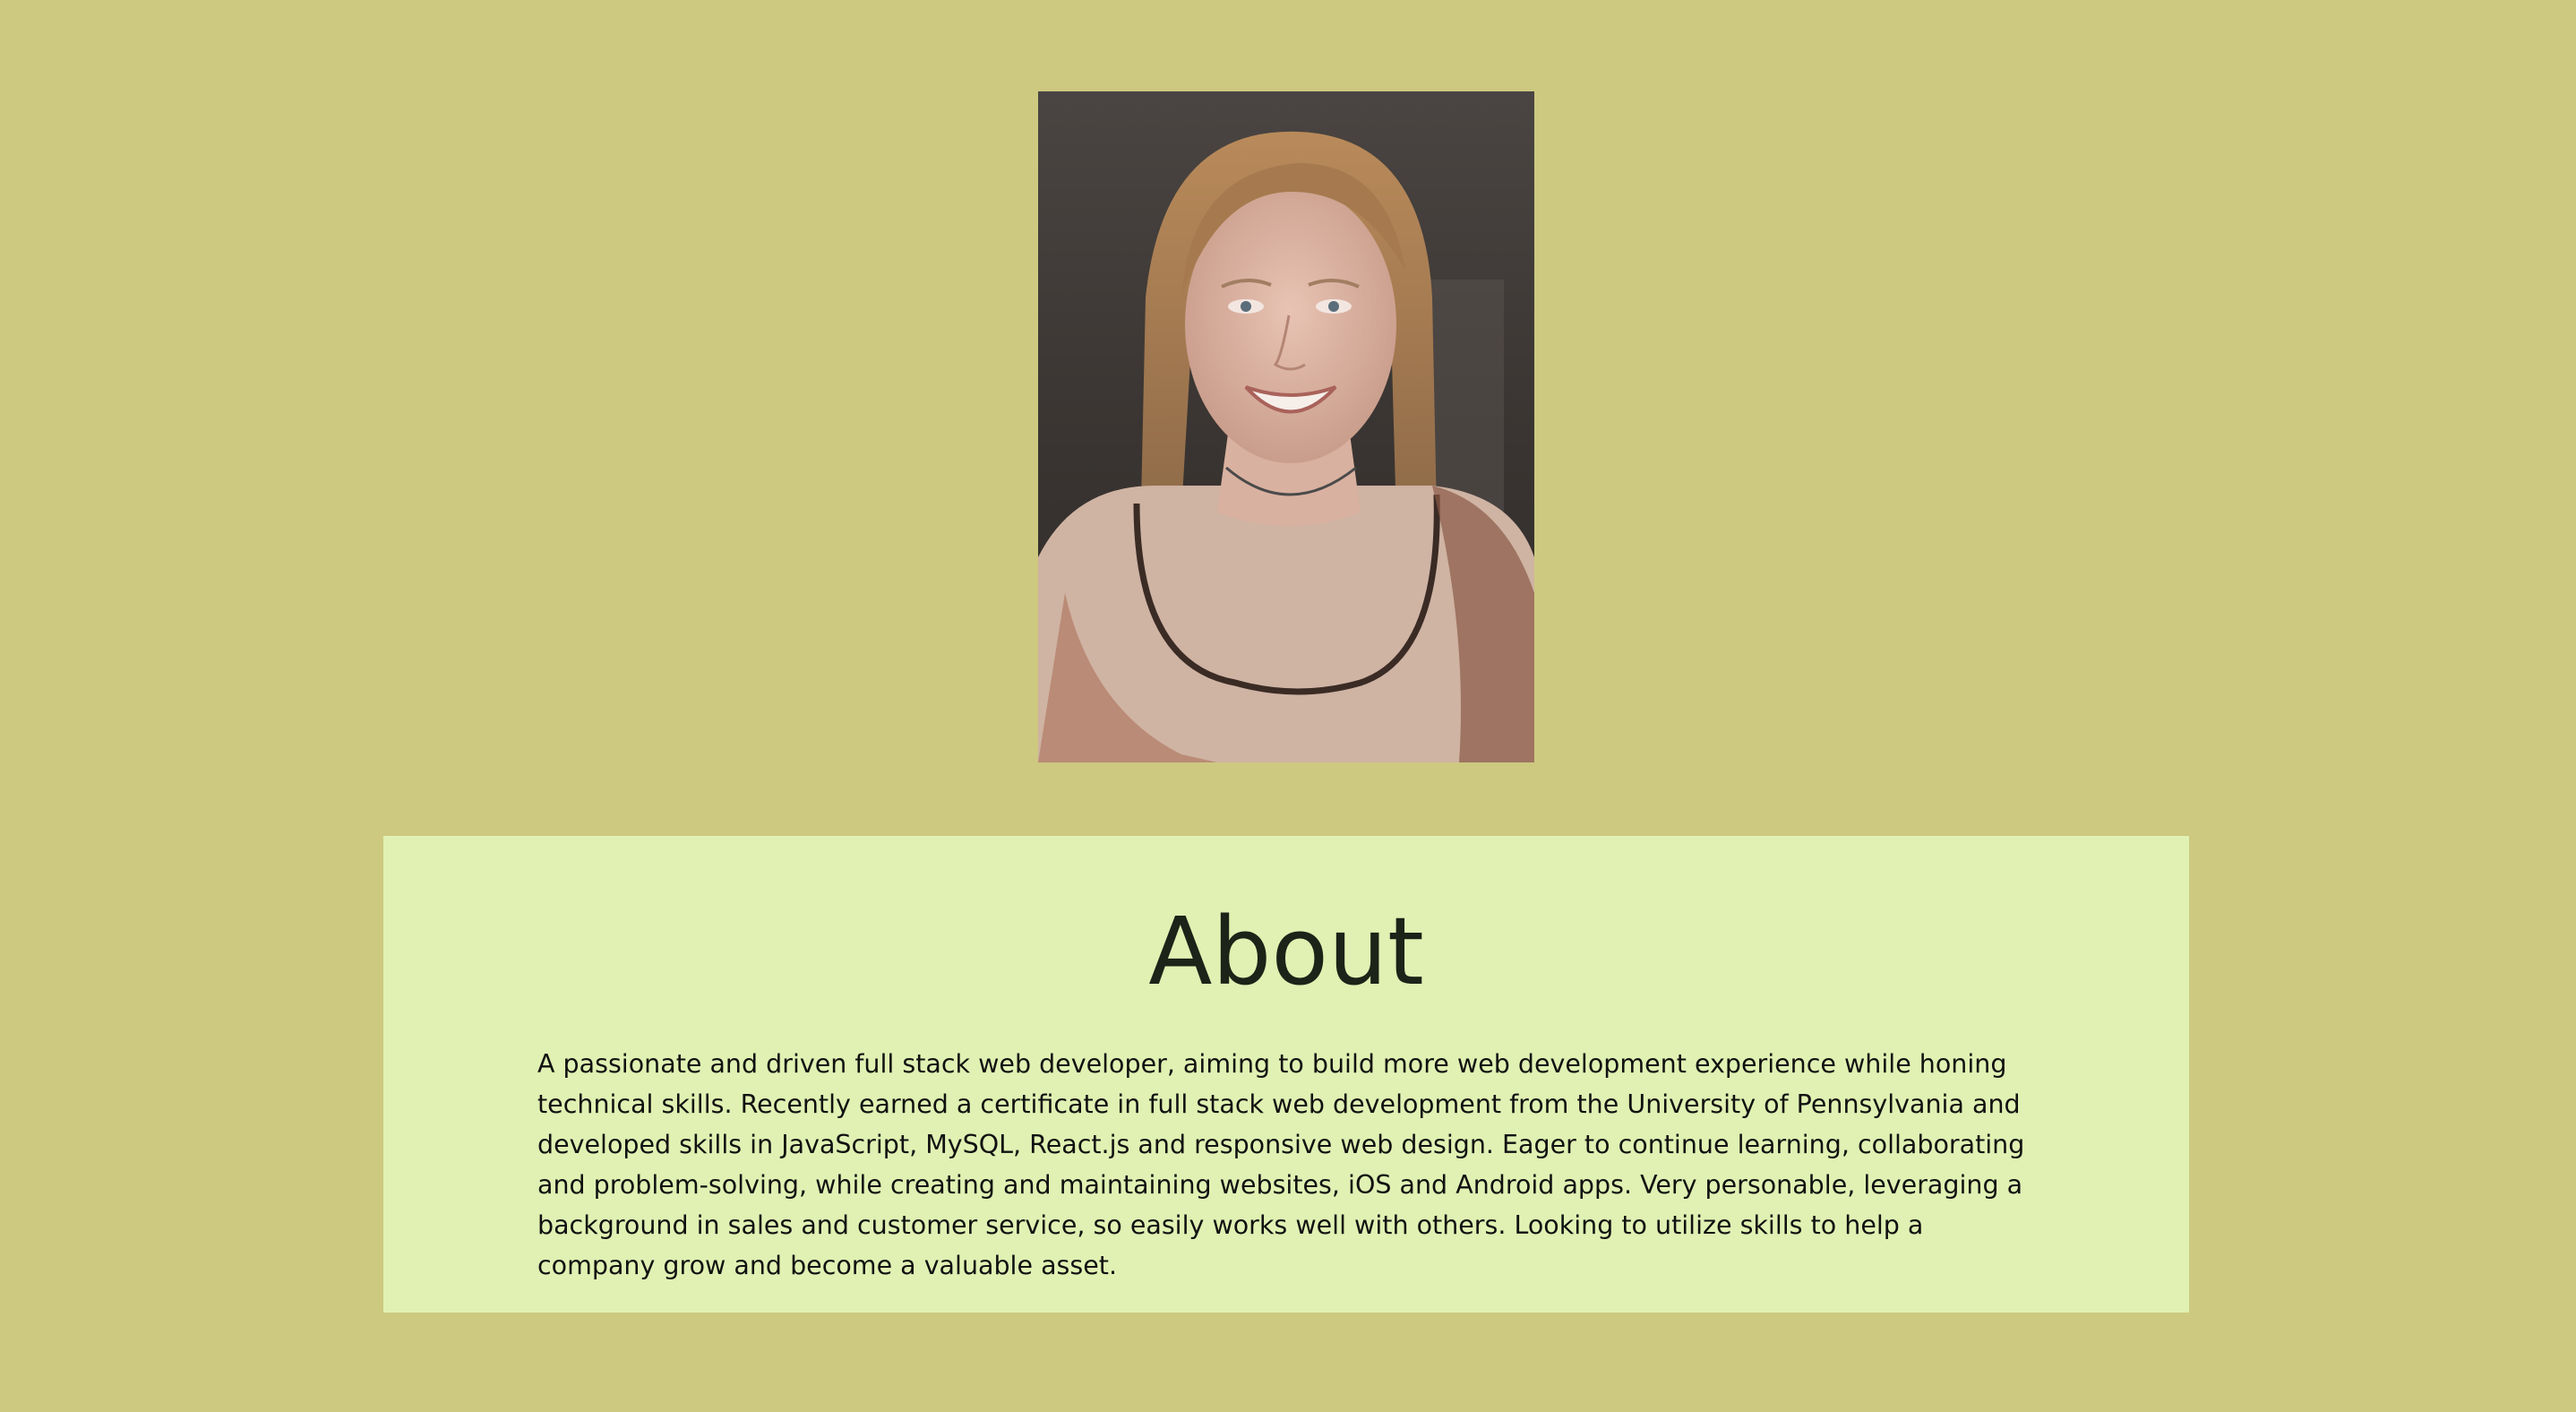 The image size is (2576, 1412). Describe the element at coordinates (1286, 951) in the screenshot. I see `about-heading: About` at that location.